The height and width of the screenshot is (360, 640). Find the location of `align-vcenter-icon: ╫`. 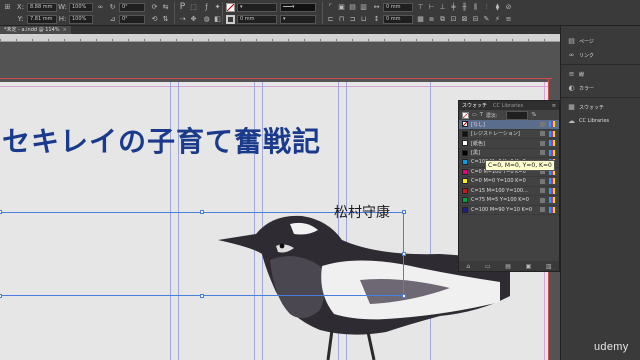

align-vcenter-icon: ╫ is located at coordinates (464, 7).